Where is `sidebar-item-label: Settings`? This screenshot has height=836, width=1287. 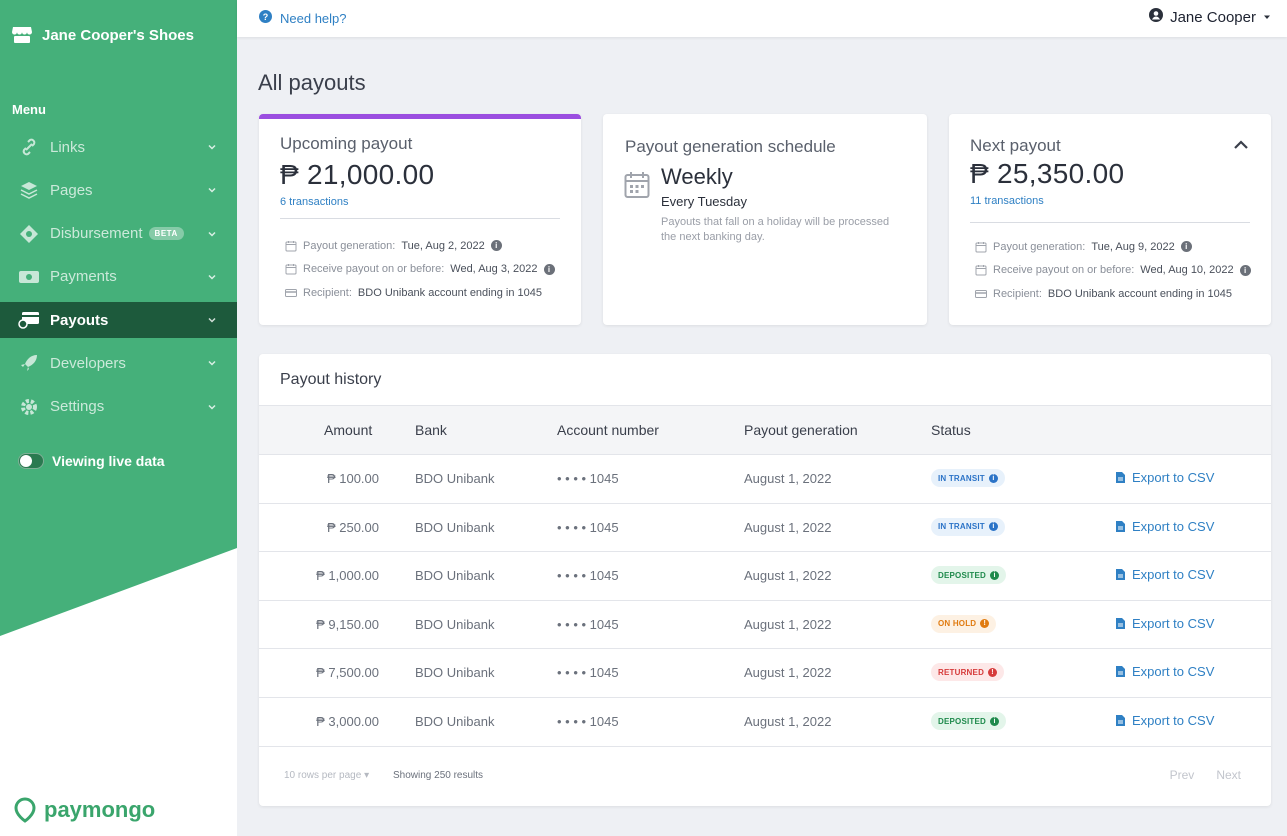 sidebar-item-label: Settings is located at coordinates (77, 407).